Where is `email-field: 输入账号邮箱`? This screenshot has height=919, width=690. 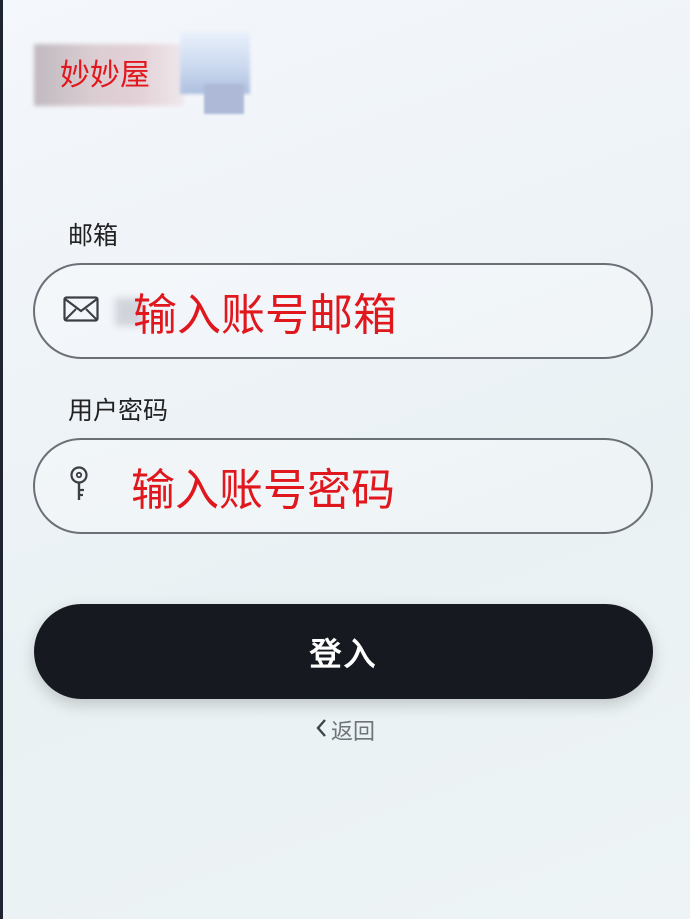 email-field: 输入账号邮箱 is located at coordinates (343, 311).